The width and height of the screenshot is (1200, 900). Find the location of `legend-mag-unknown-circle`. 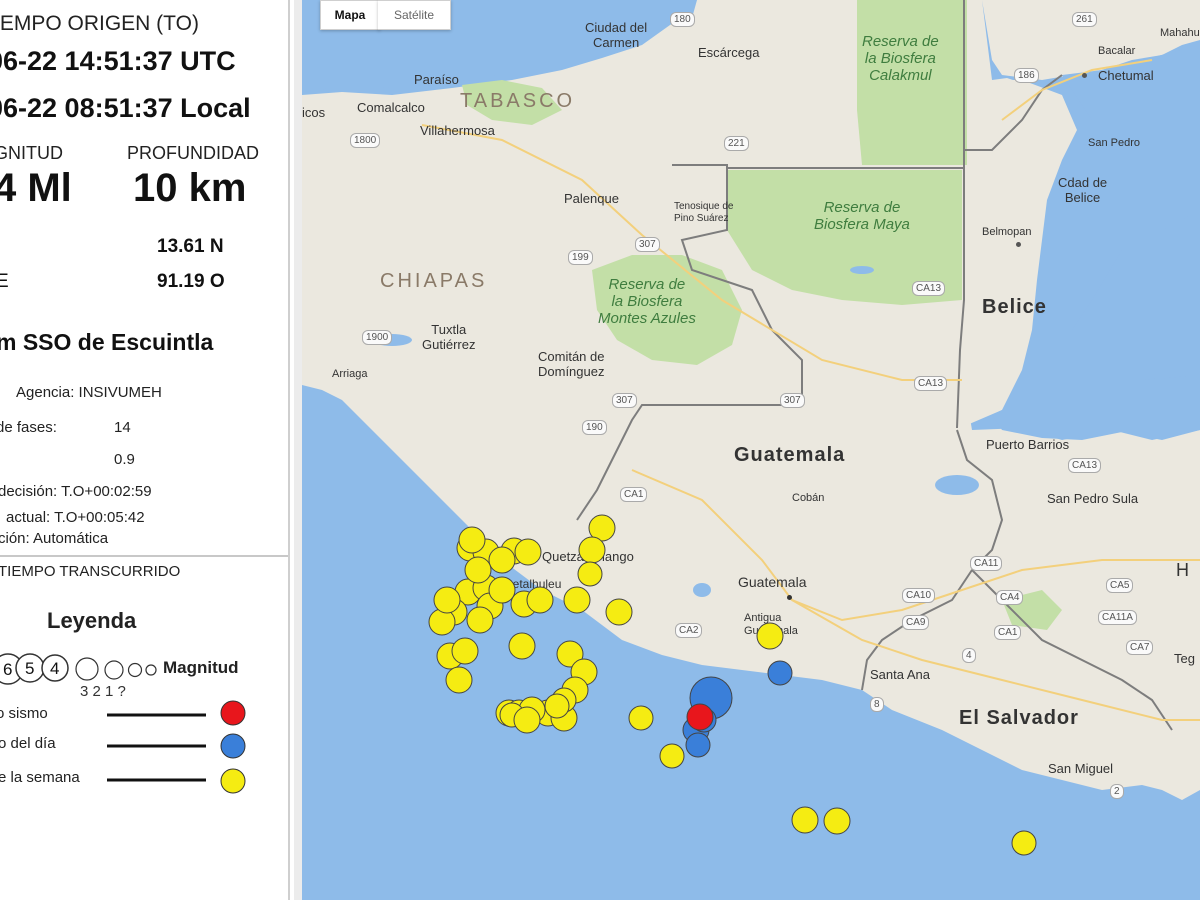

legend-mag-unknown-circle is located at coordinates (151, 670).